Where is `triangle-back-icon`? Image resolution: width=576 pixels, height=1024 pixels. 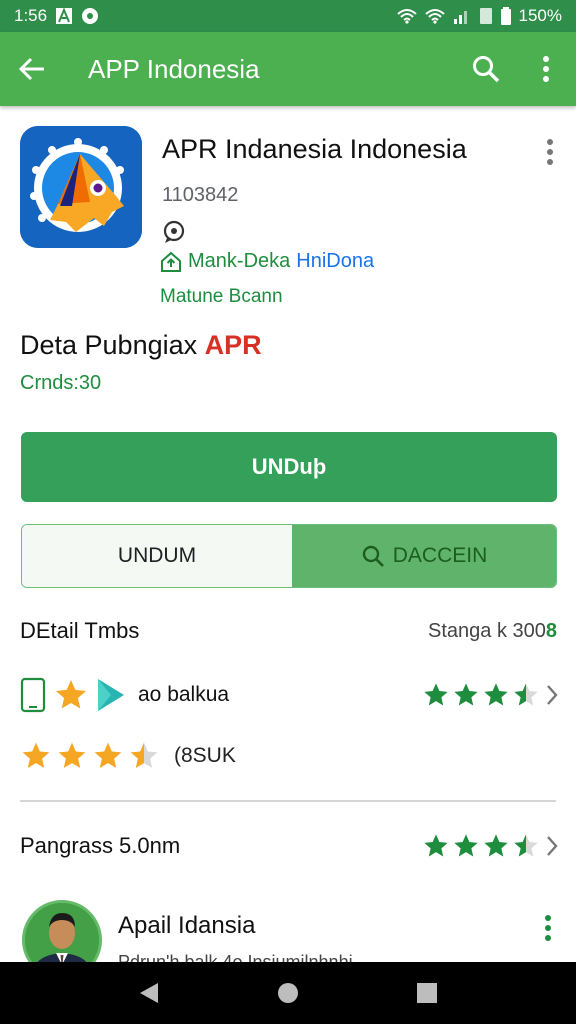
triangle-back-icon is located at coordinates (149, 993).